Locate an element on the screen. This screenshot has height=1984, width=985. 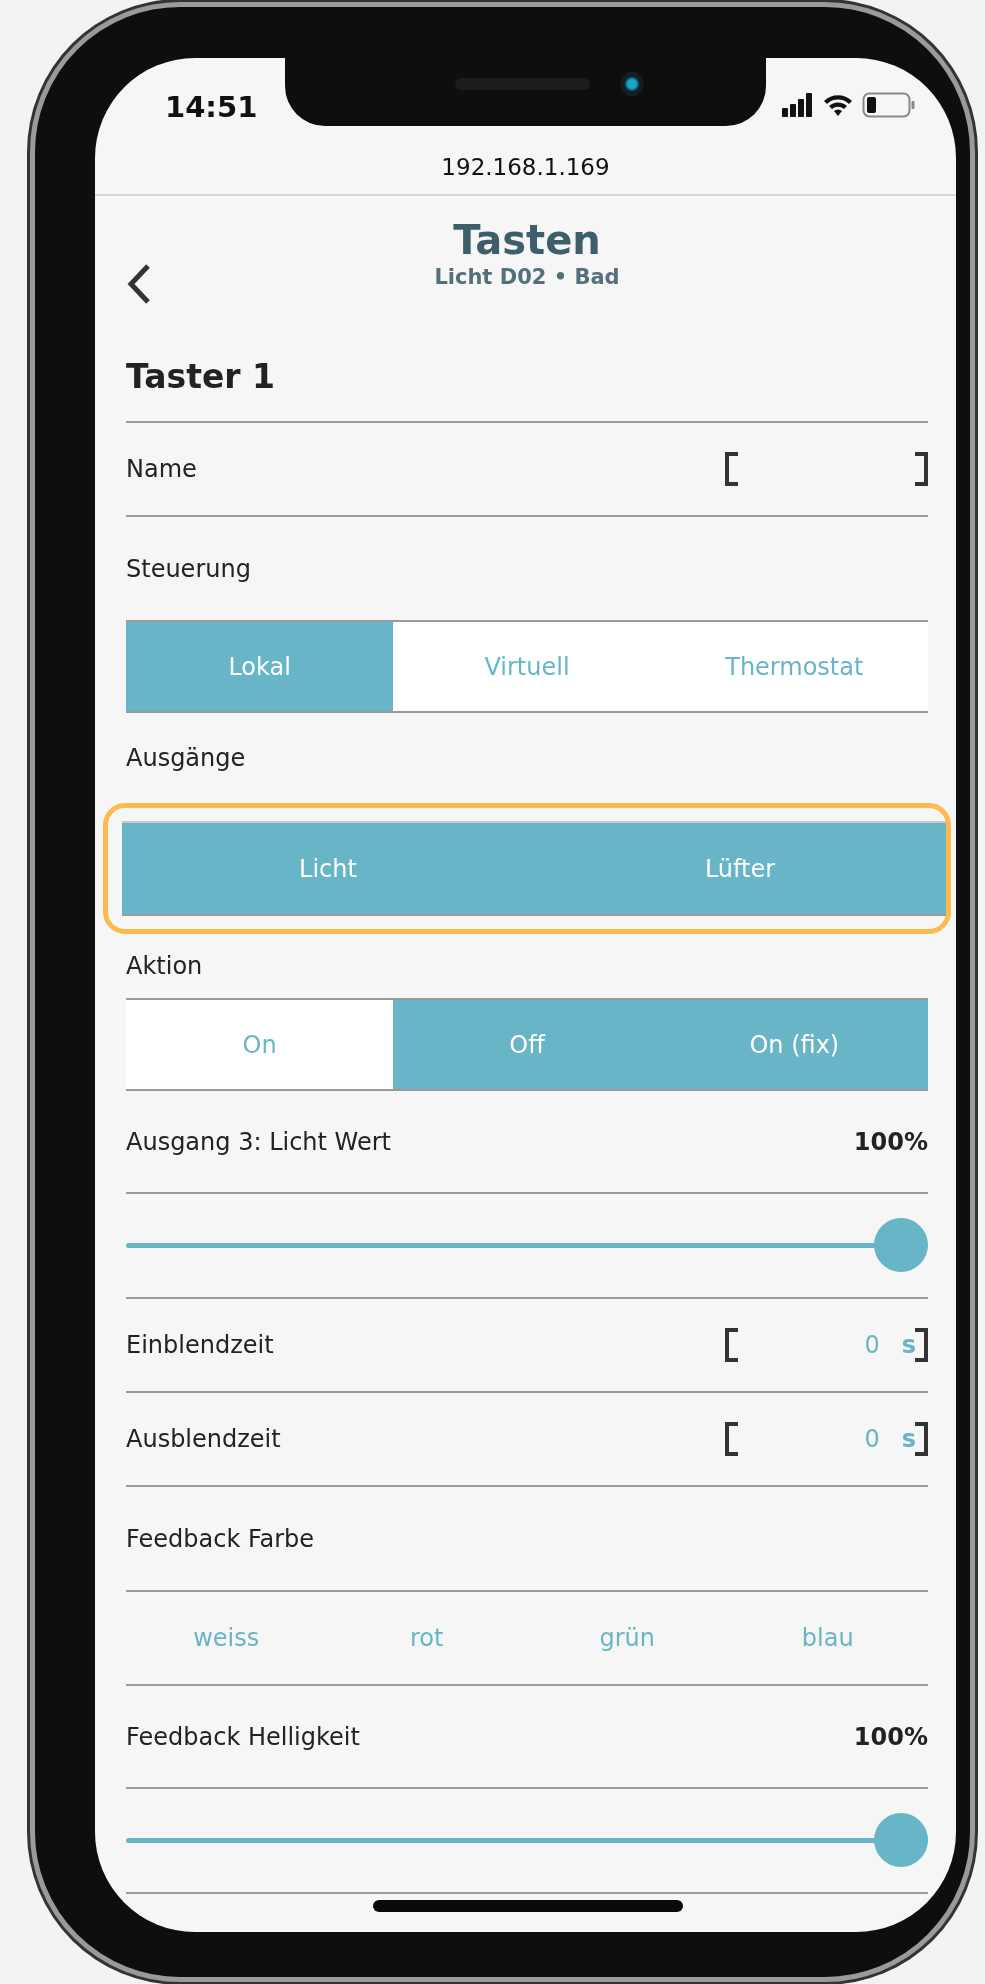
field-label: Name is located at coordinates (161, 469).